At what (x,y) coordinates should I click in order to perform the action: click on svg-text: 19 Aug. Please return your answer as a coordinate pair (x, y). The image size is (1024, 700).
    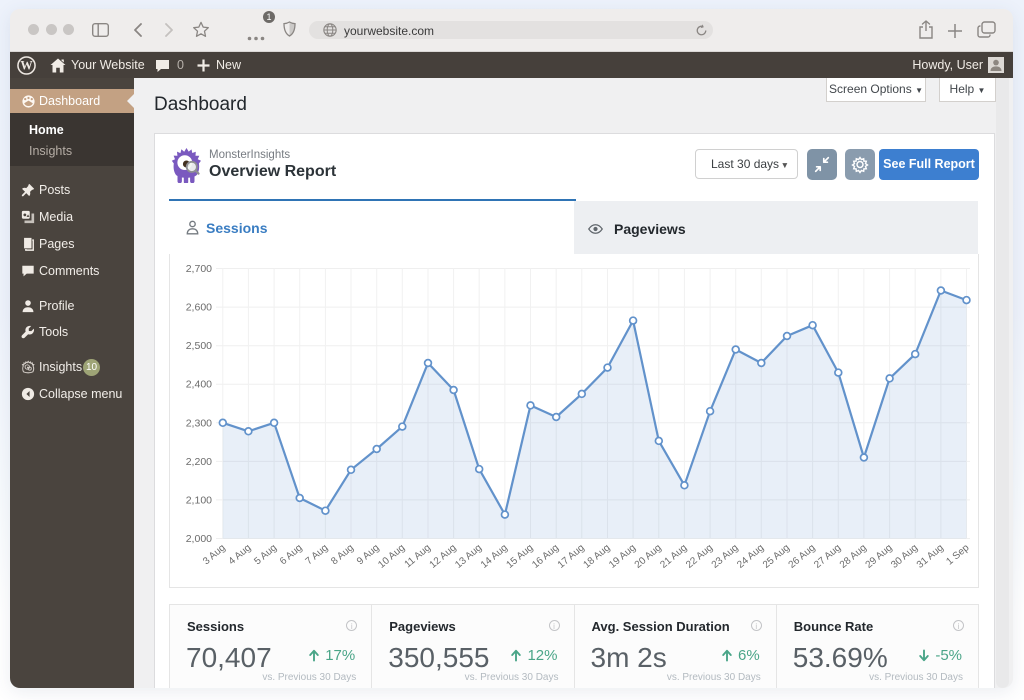
    Looking at the image, I should click on (622, 556).